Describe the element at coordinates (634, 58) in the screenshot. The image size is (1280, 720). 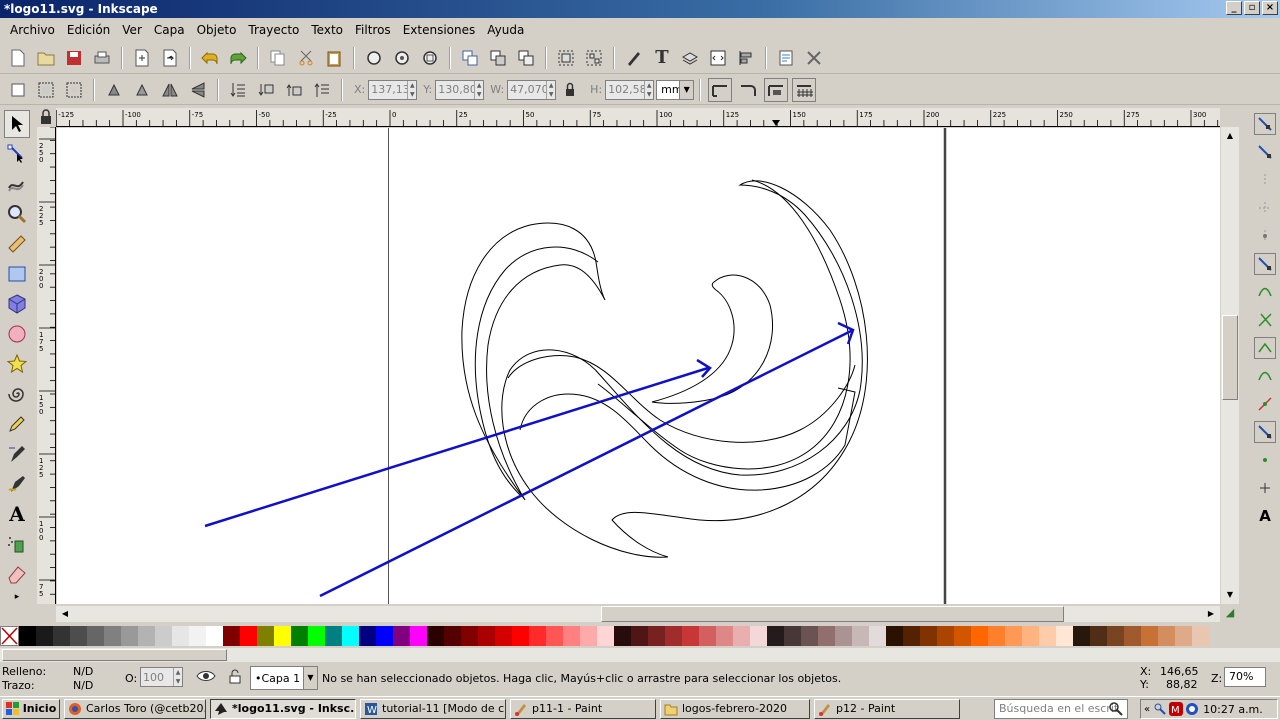
I see `fill-stroke-icon` at that location.